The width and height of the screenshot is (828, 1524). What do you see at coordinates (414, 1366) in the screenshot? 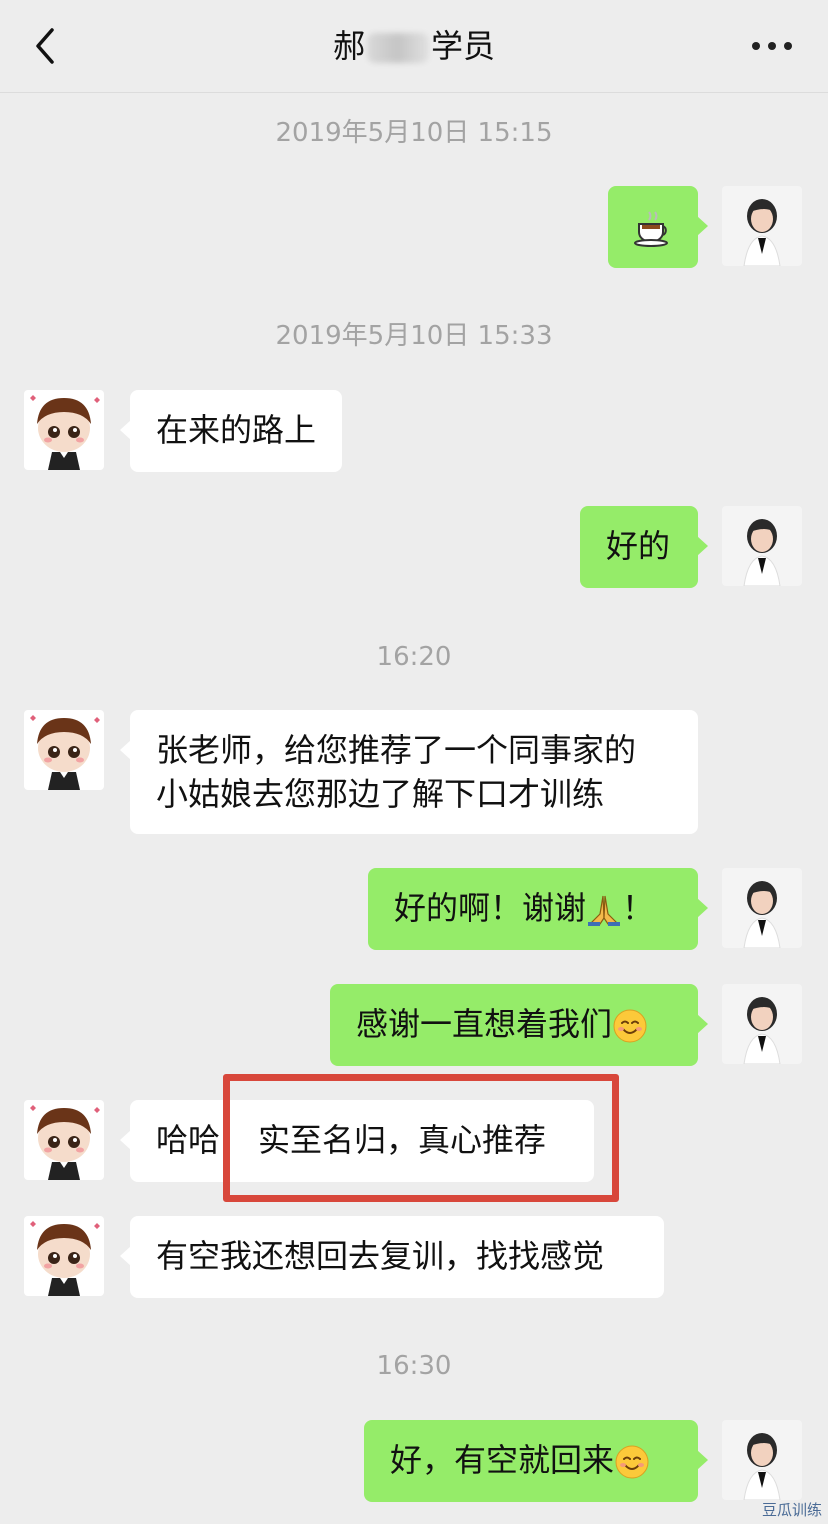
I see `timestamp: 16:30` at bounding box center [414, 1366].